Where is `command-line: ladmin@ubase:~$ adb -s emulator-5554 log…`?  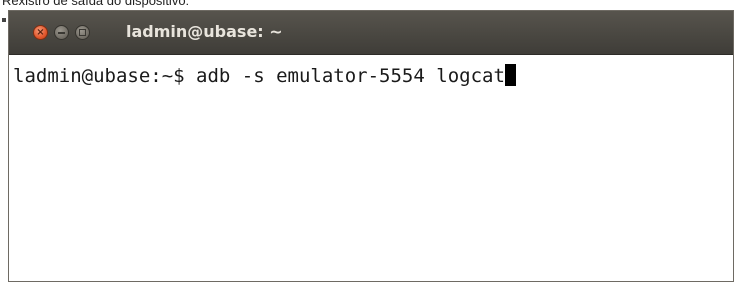 command-line: ladmin@ubase:~$ adb -s emulator-5554 log… is located at coordinates (264, 76).